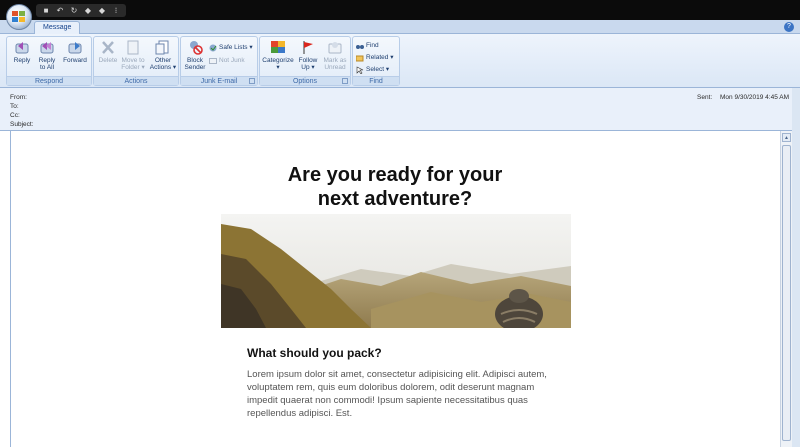 The width and height of the screenshot is (800, 447). Describe the element at coordinates (359, 58) in the screenshot. I see `related-icon` at that location.